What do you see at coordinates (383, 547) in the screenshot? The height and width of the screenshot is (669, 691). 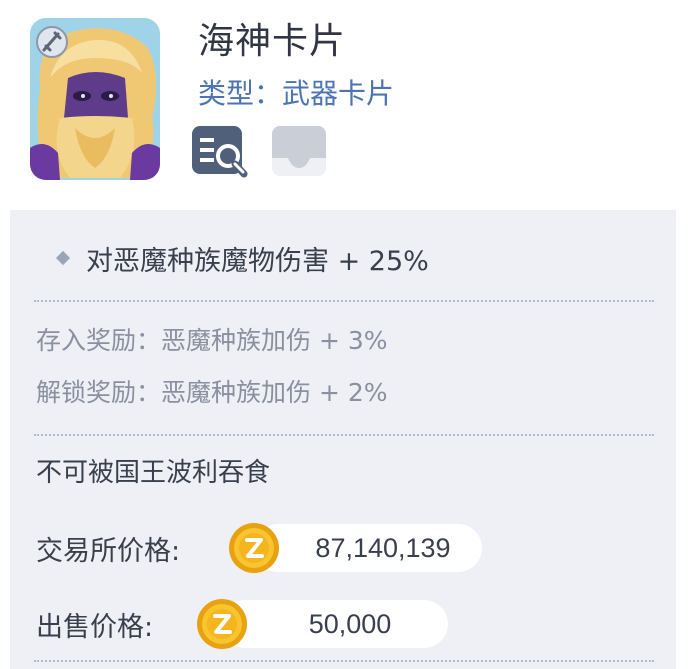 I see `exchange-price-value: 87,140,139` at bounding box center [383, 547].